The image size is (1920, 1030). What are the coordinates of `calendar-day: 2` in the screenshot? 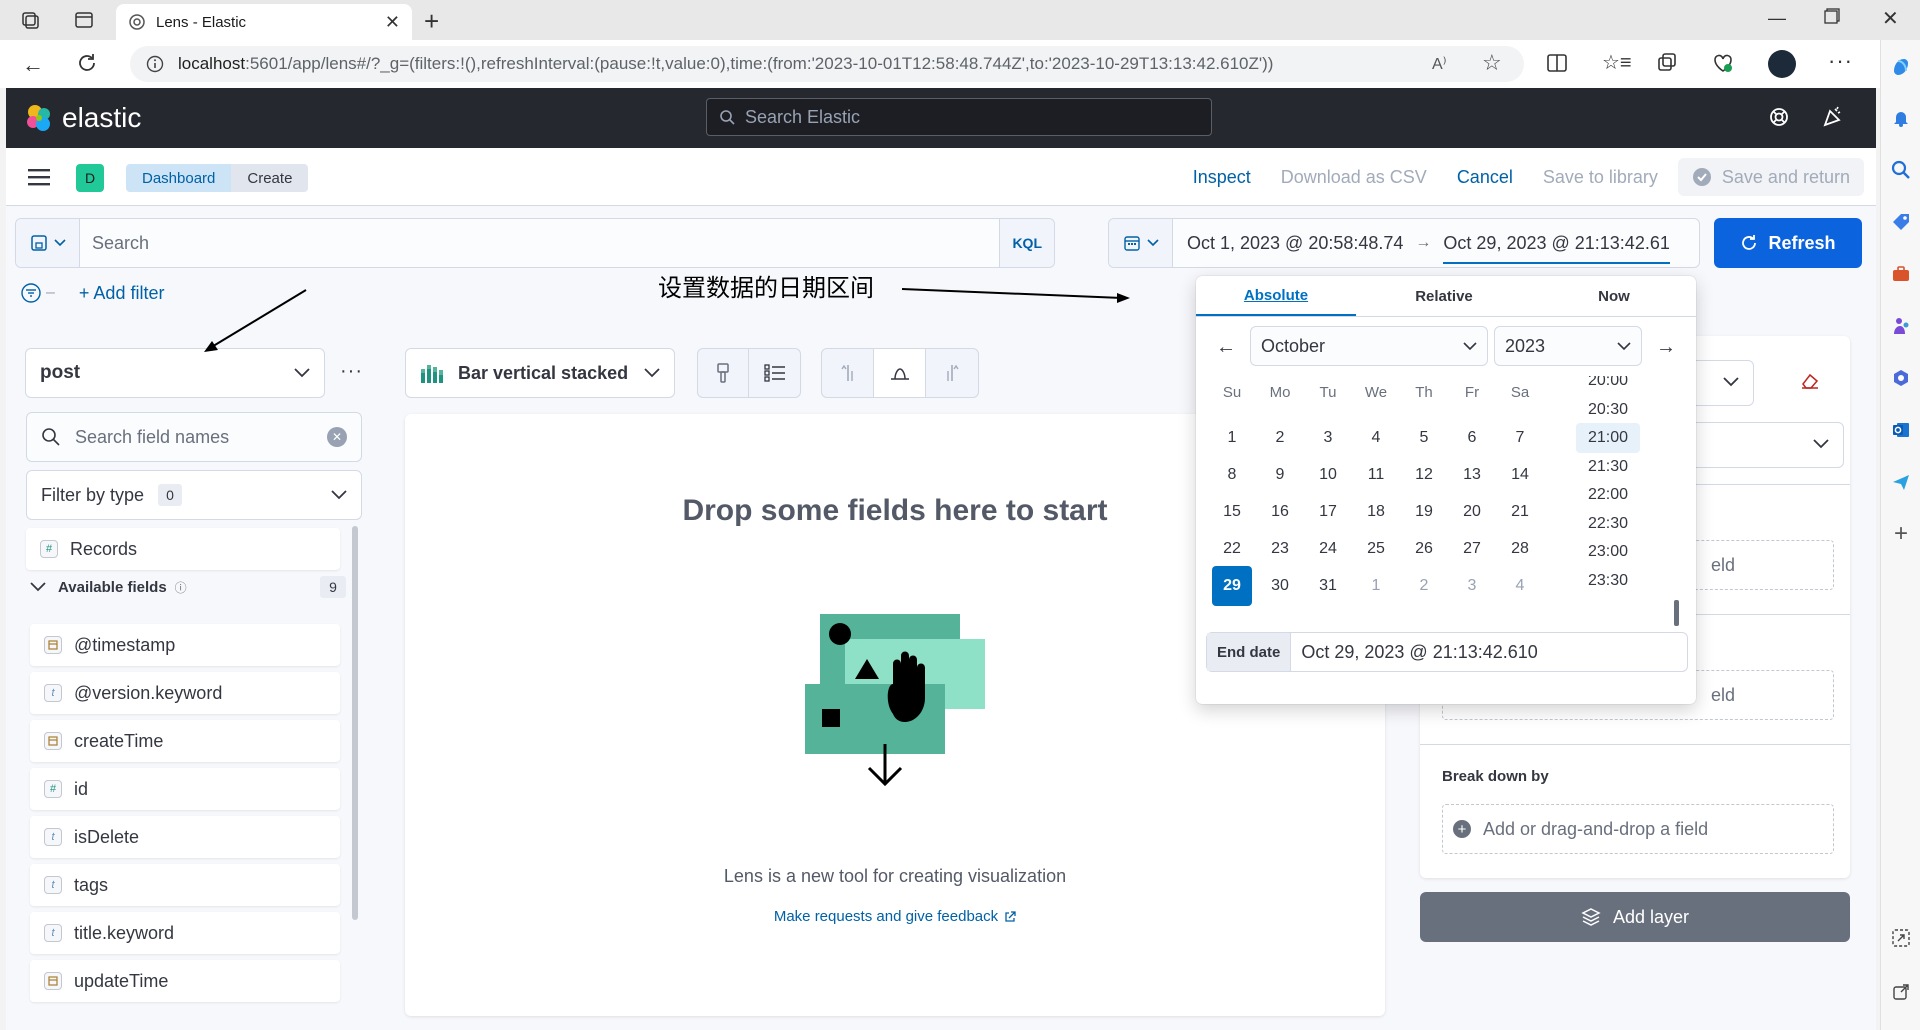 It's located at (1424, 586).